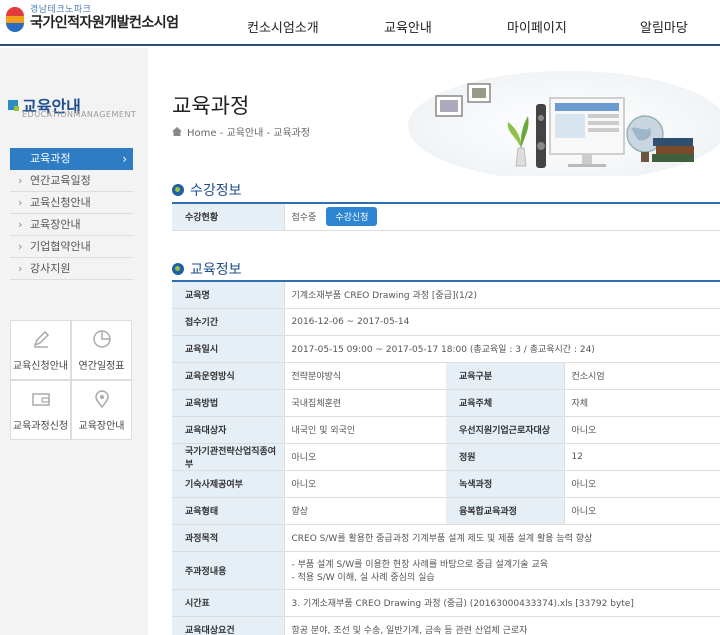 Image resolution: width=720 pixels, height=635 pixels. Describe the element at coordinates (228, 295) in the screenshot. I see `course-name-label: 교육명` at that location.